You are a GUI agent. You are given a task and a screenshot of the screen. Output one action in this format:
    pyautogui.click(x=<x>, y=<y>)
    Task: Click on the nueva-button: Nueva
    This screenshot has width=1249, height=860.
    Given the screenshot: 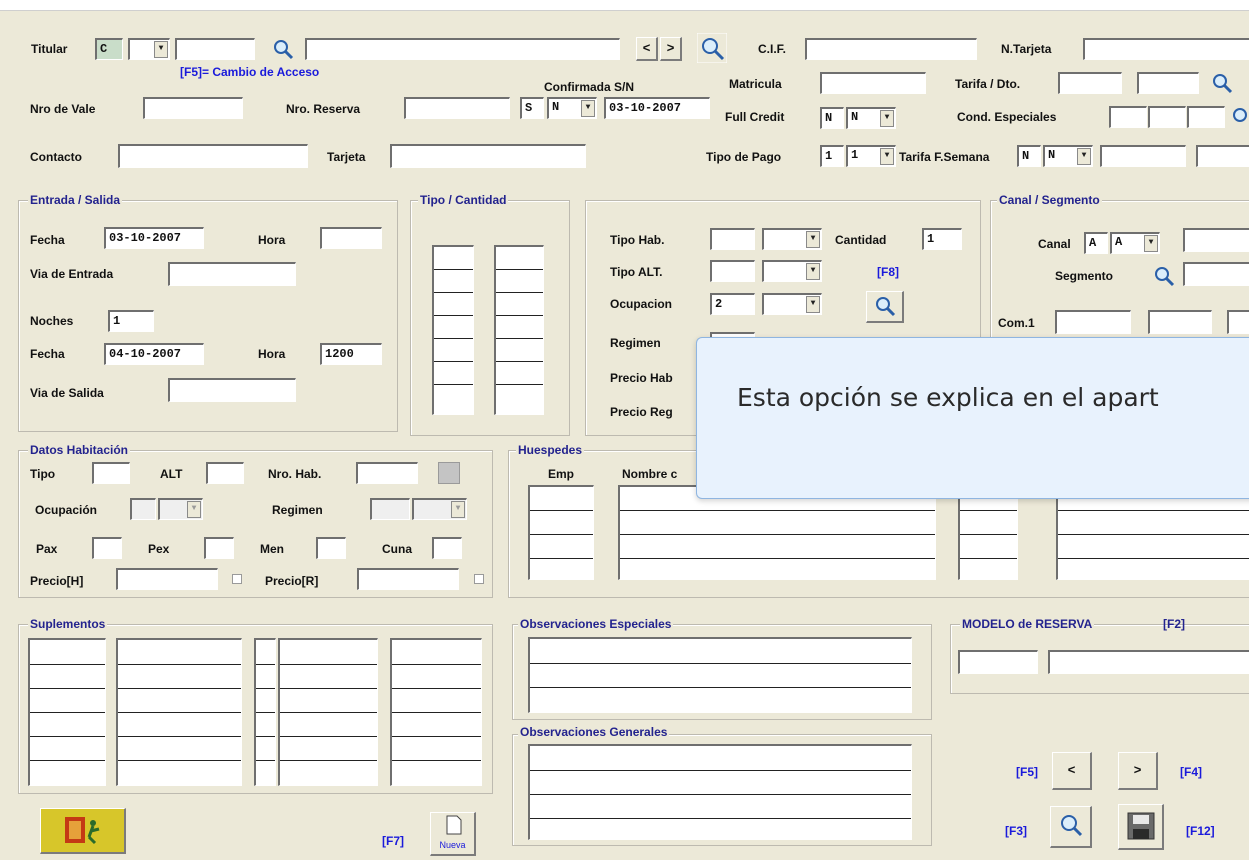 What is the action you would take?
    pyautogui.click(x=453, y=834)
    